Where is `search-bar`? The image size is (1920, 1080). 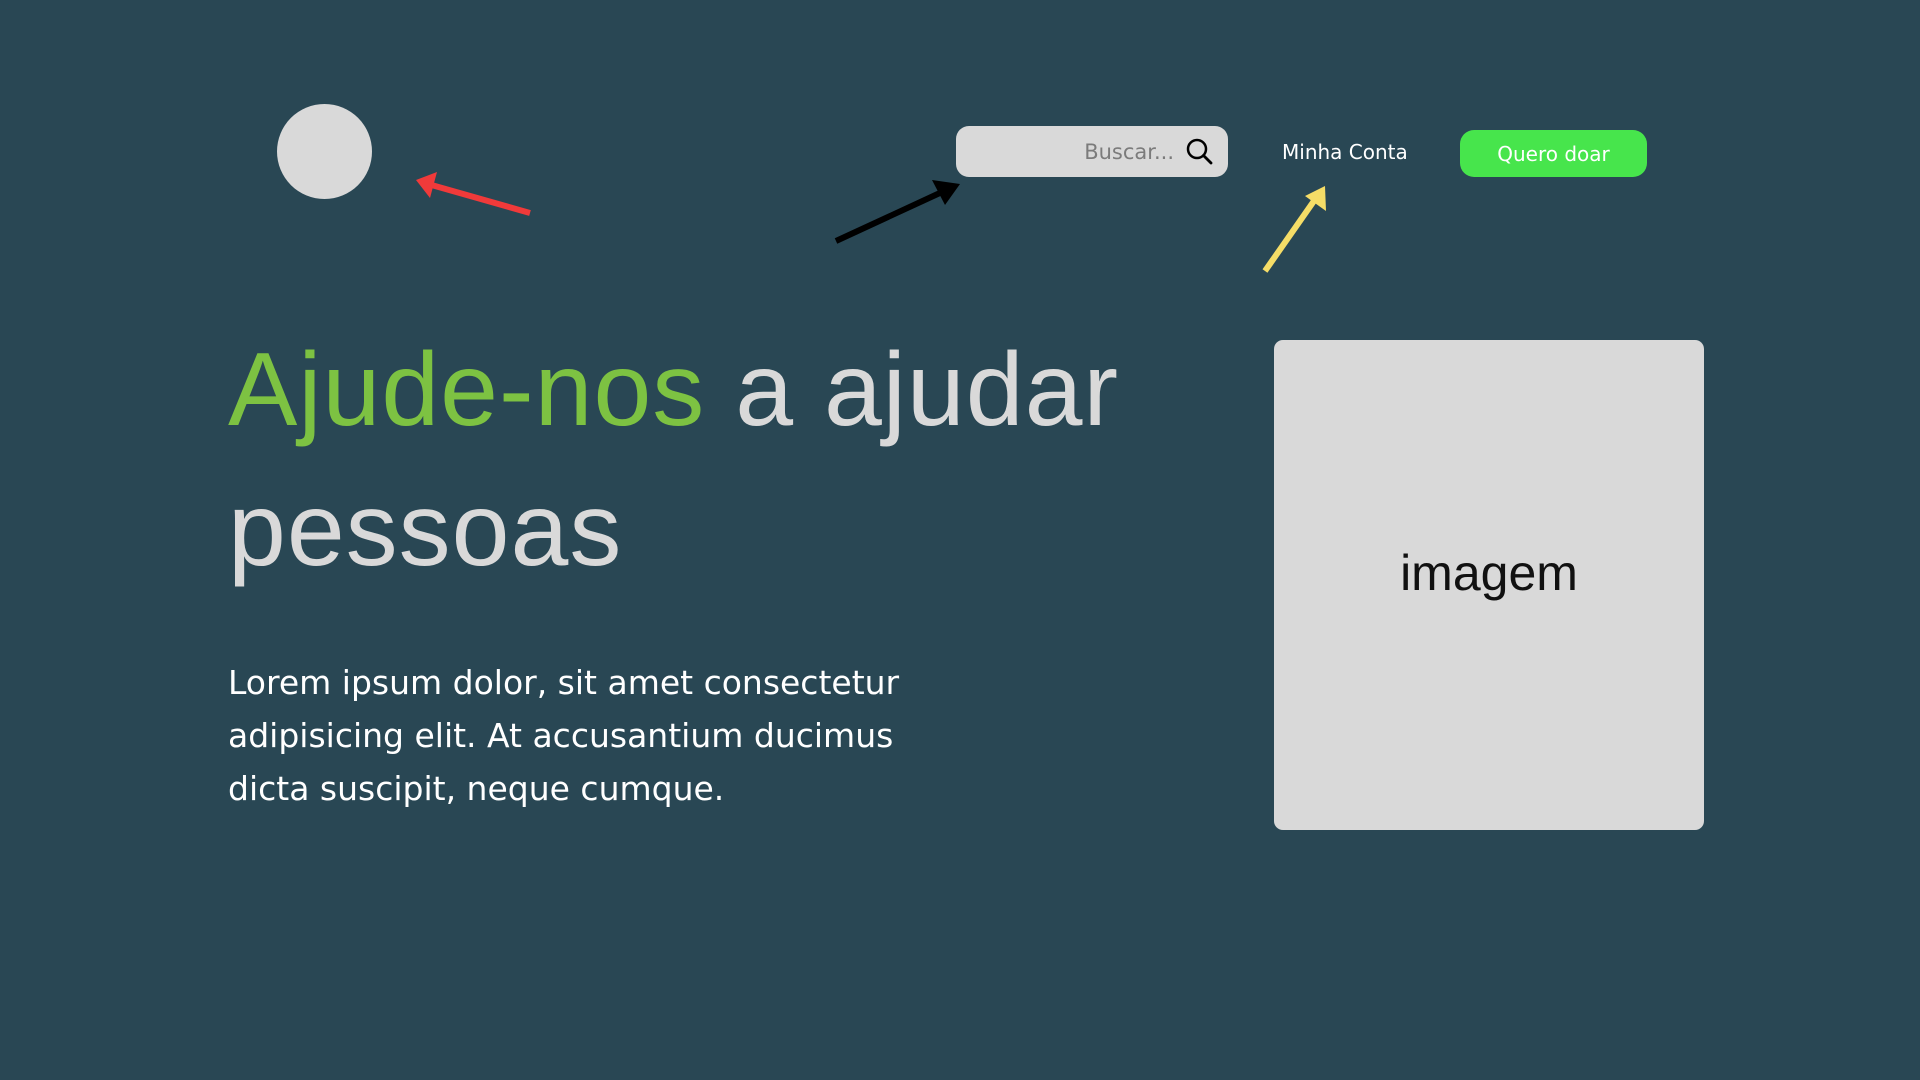
search-bar is located at coordinates (1092, 151).